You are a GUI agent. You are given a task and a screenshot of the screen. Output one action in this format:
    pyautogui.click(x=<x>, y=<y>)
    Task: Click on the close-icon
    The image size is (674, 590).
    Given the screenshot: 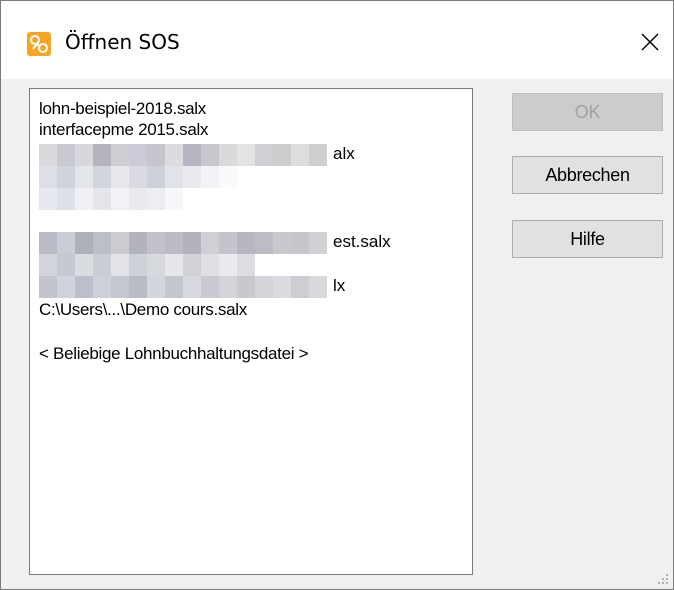 What is the action you would take?
    pyautogui.click(x=650, y=42)
    